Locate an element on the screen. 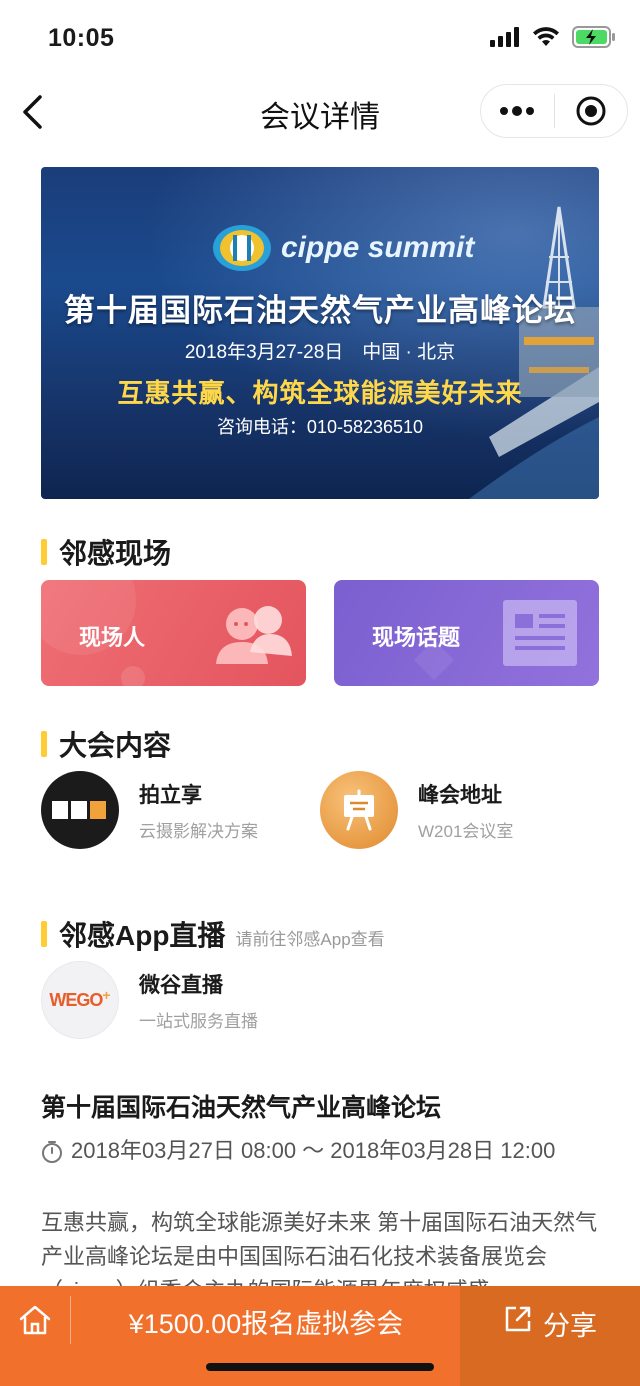 The height and width of the screenshot is (1386, 640). status-bar: 10:05 is located at coordinates (320, 40).